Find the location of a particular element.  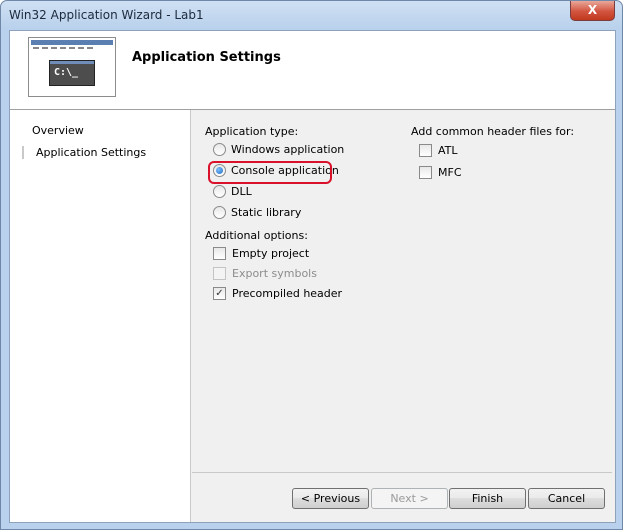

previous-button: < Previous is located at coordinates (330, 498).